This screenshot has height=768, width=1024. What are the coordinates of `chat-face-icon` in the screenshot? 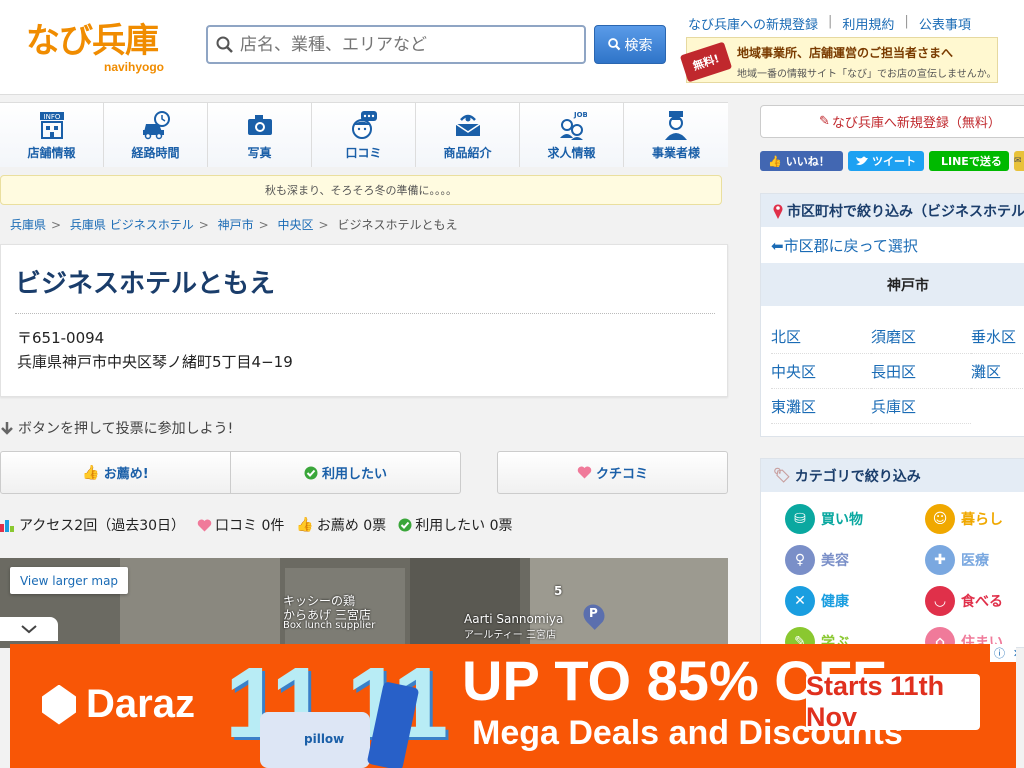 It's located at (364, 125).